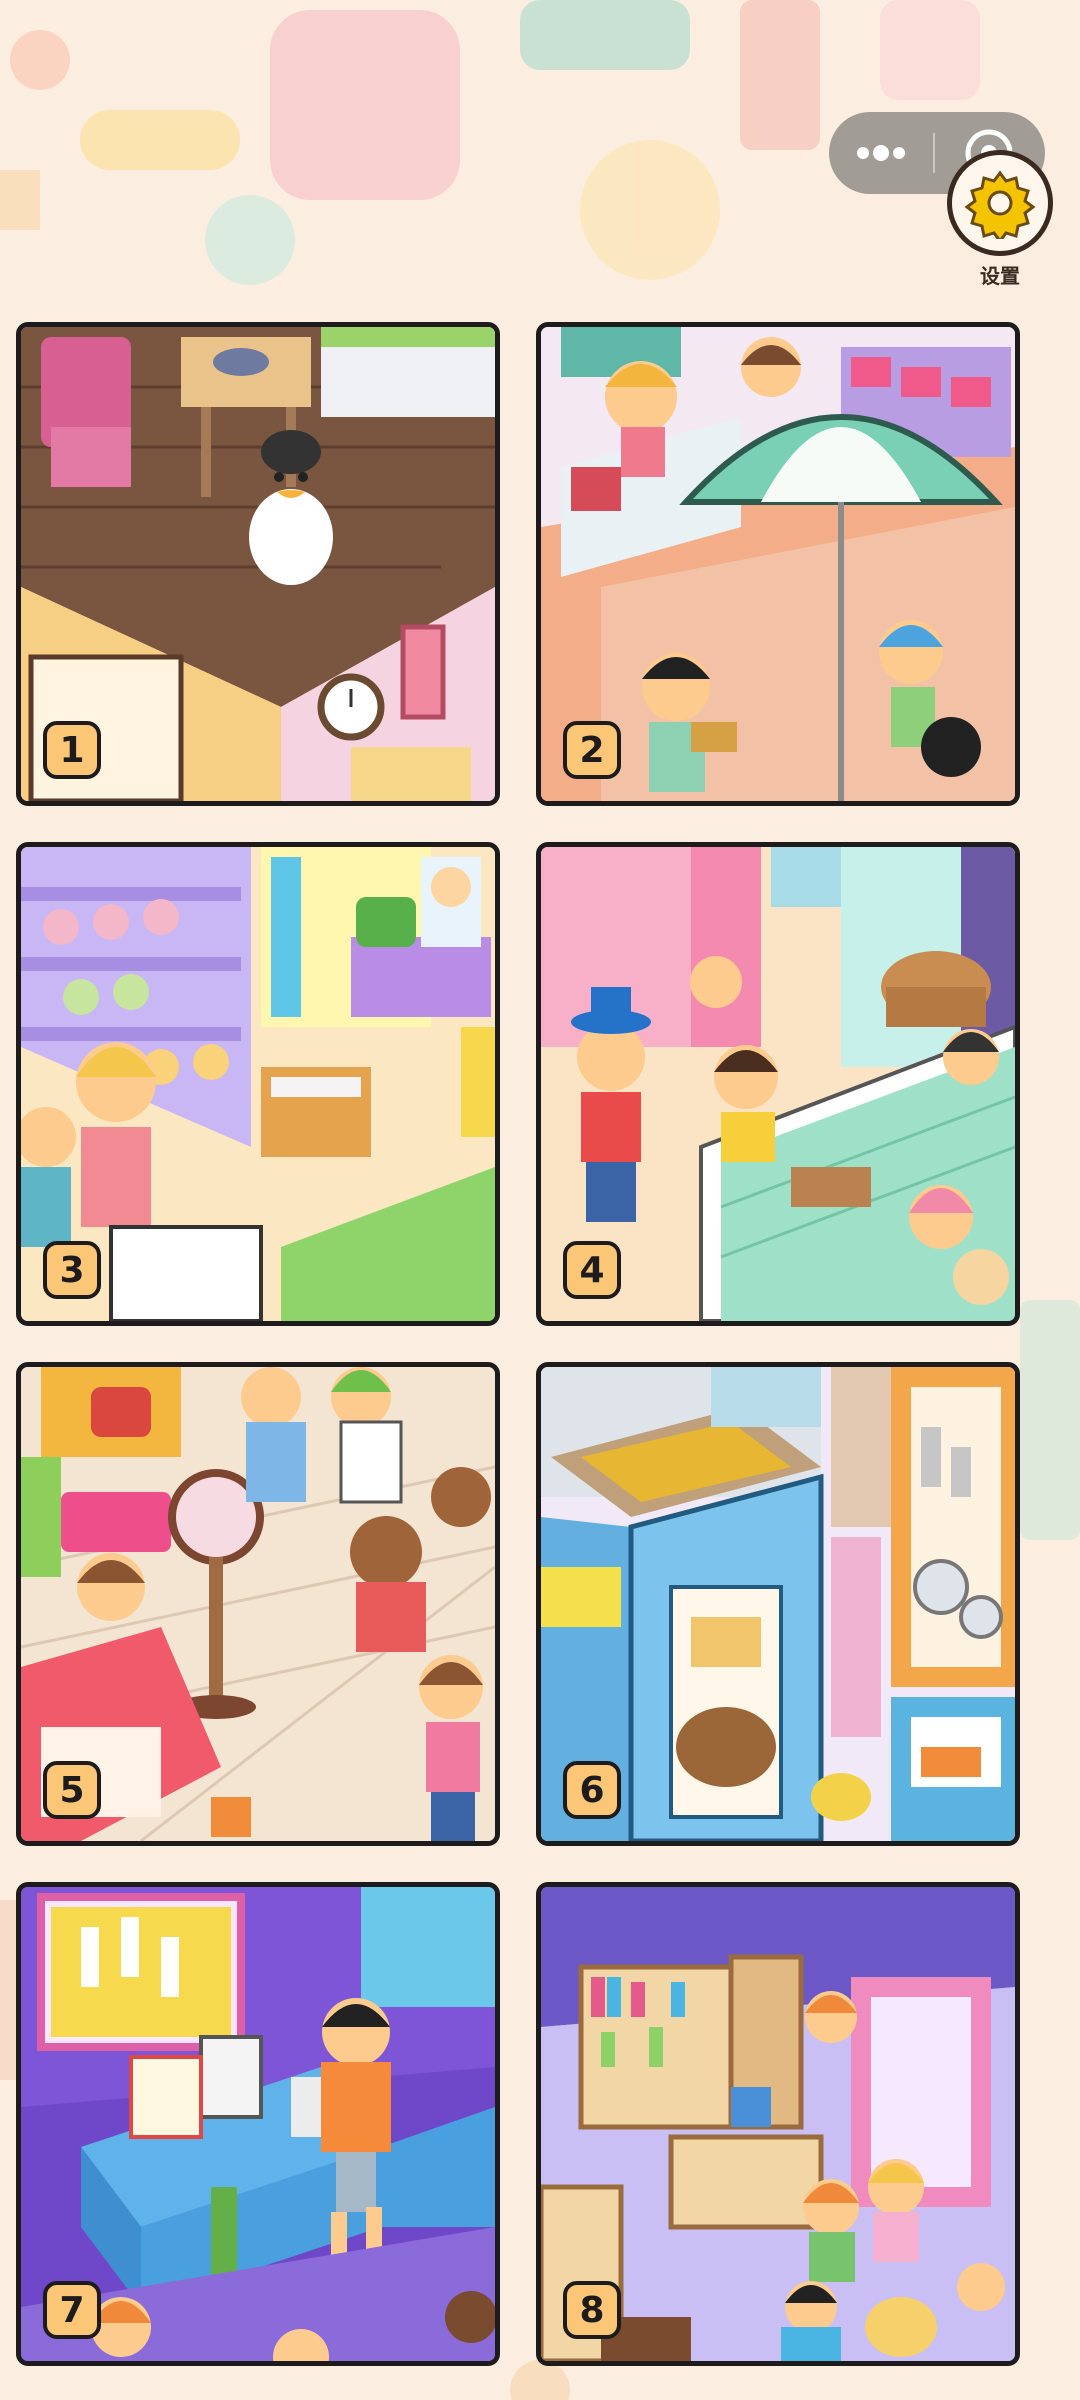 The image size is (1080, 2400). Describe the element at coordinates (258, 2124) in the screenshot. I see `level-card-7: 7` at that location.